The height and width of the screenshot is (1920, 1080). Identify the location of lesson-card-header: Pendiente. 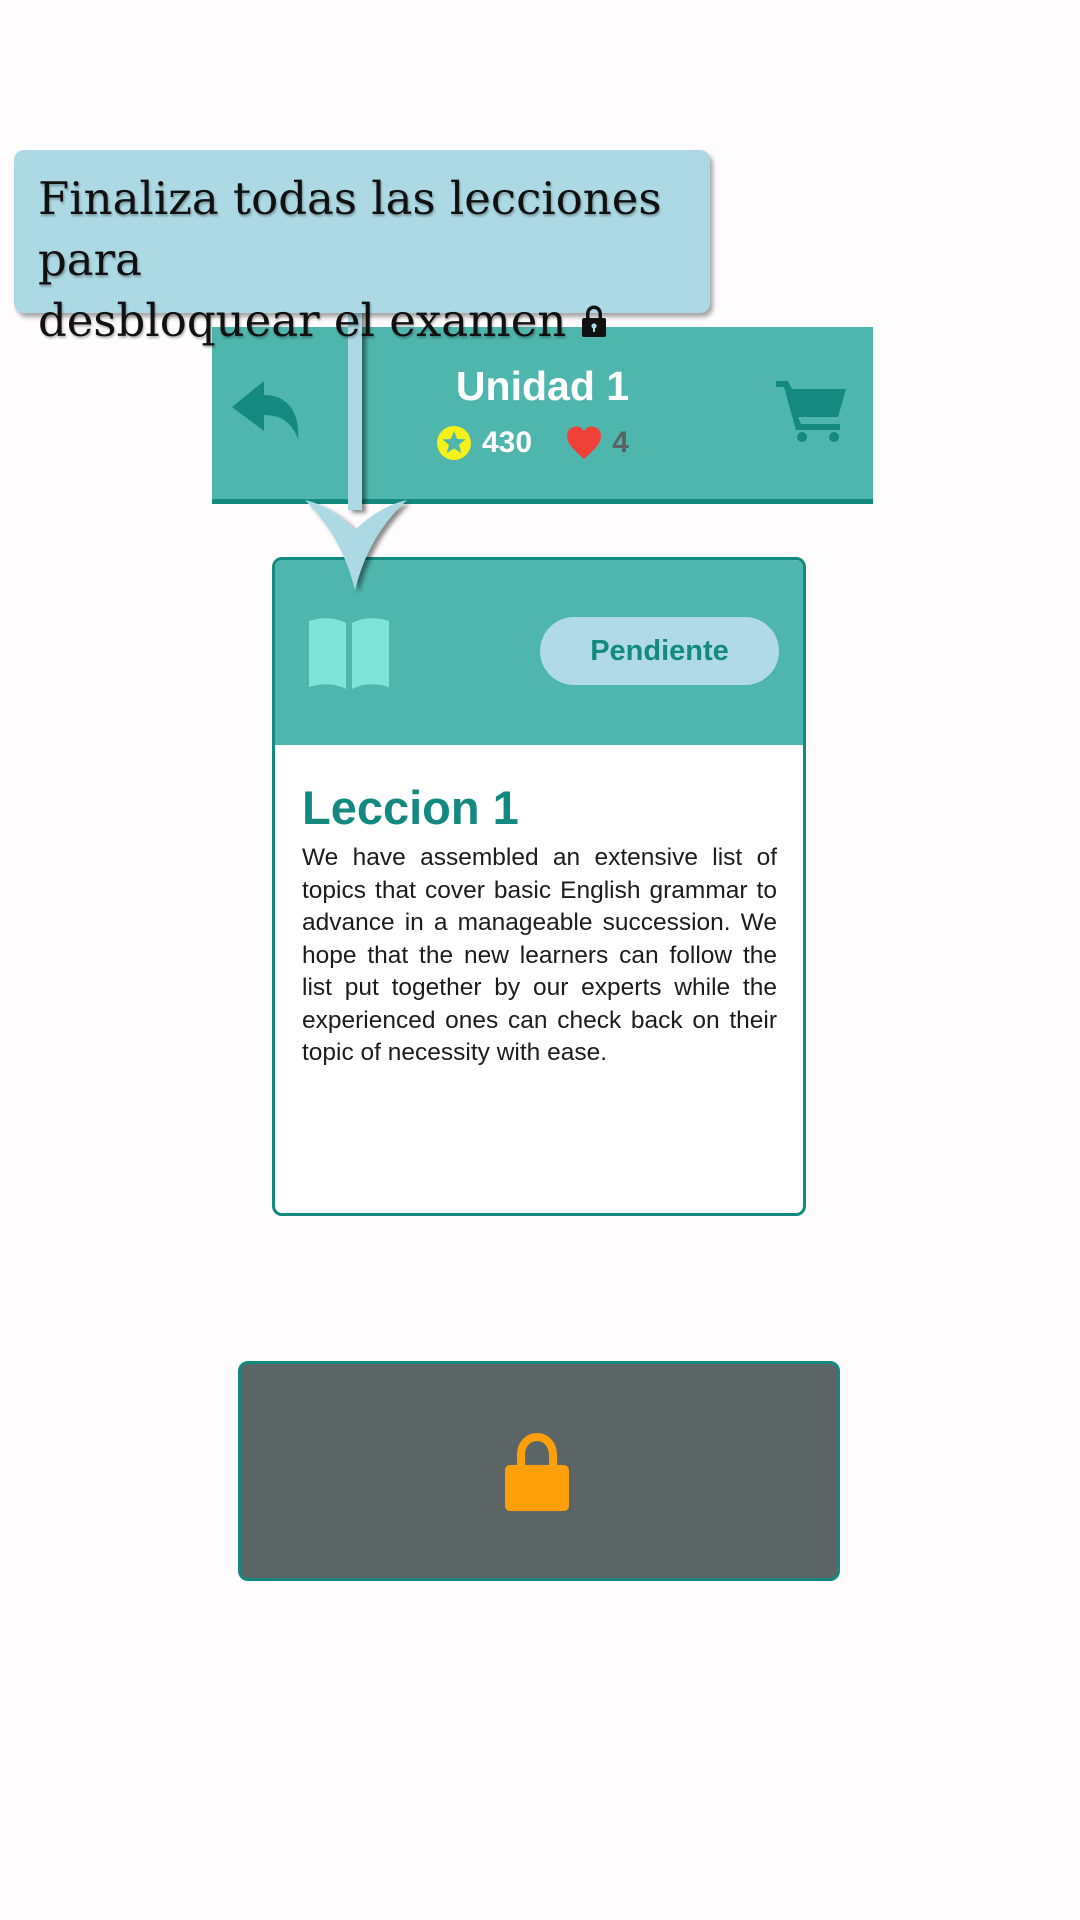
(539, 652).